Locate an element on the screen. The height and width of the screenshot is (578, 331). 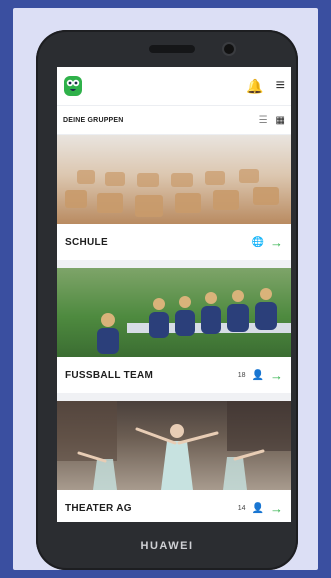
auditorium-seats-image is located at coordinates (172, 193).